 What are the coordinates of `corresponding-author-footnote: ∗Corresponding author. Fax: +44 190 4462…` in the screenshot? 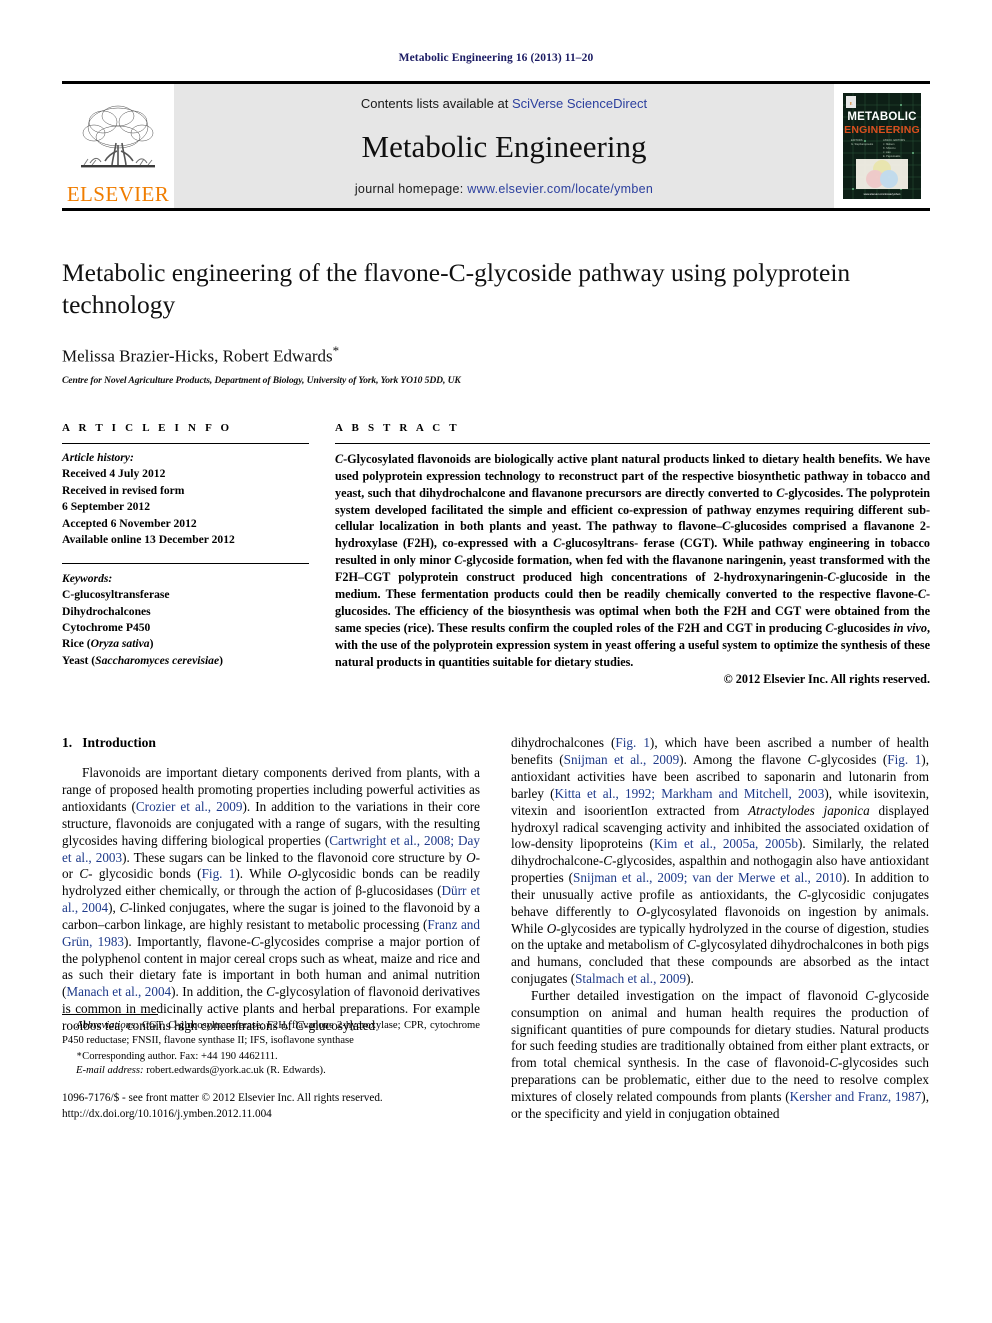 It's located at (271, 1056).